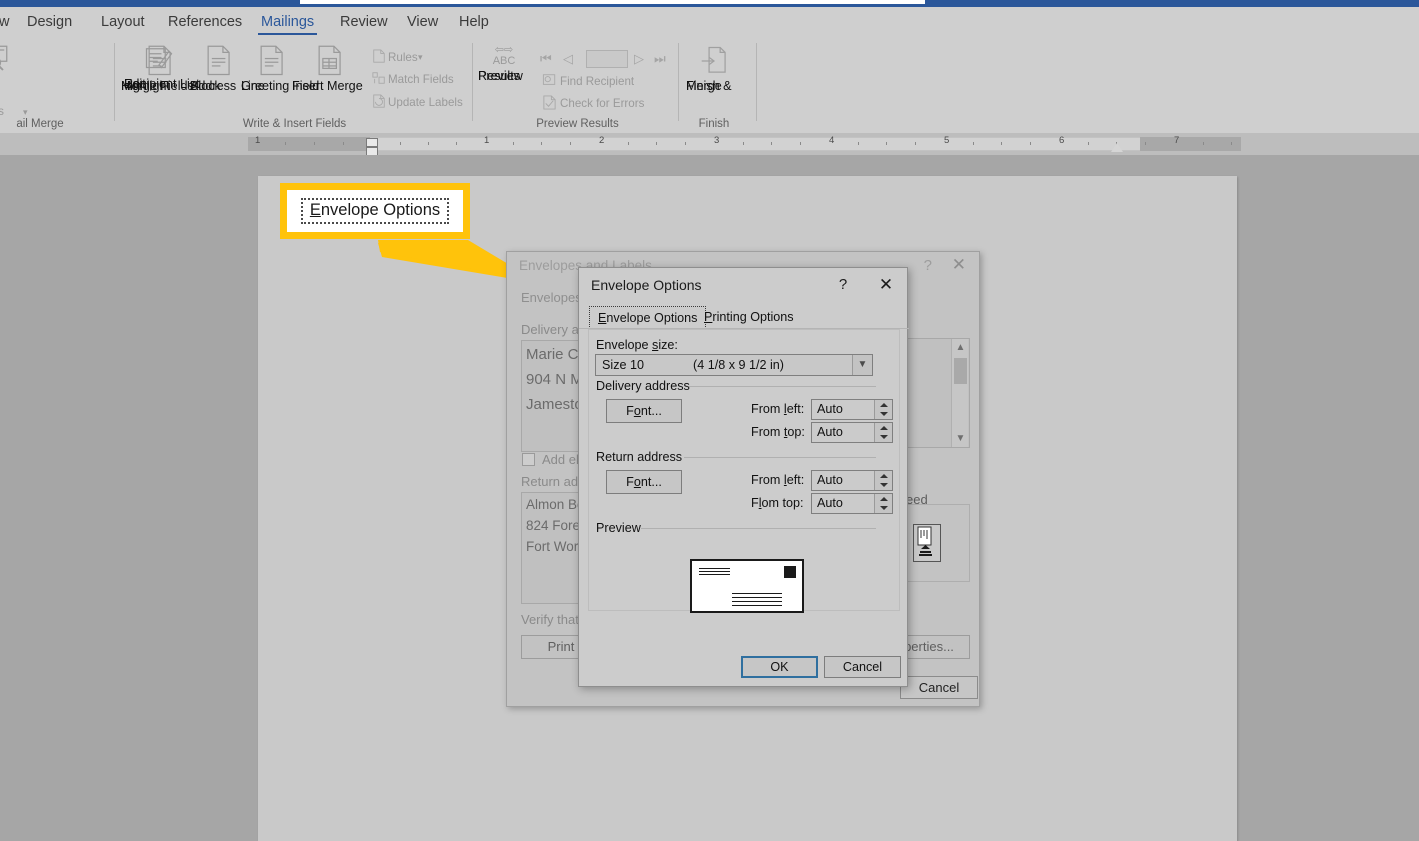 The image size is (1419, 841). What do you see at coordinates (550, 619) in the screenshot?
I see `envelopes-labels-verify-text: Verify that` at bounding box center [550, 619].